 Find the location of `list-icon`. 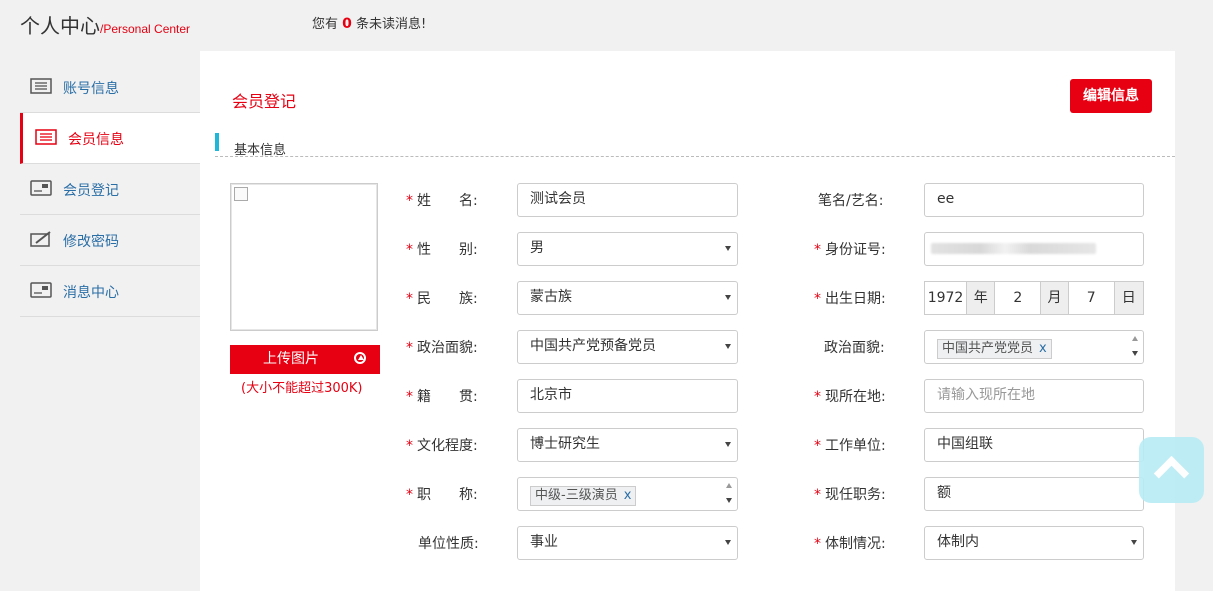

list-icon is located at coordinates (46, 137).